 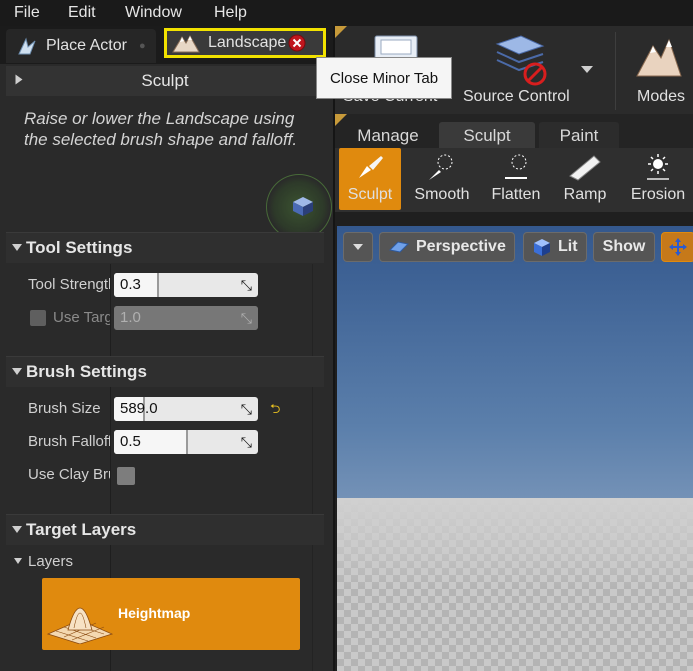 I want to click on source-control-button: Source Control, so click(x=521, y=70).